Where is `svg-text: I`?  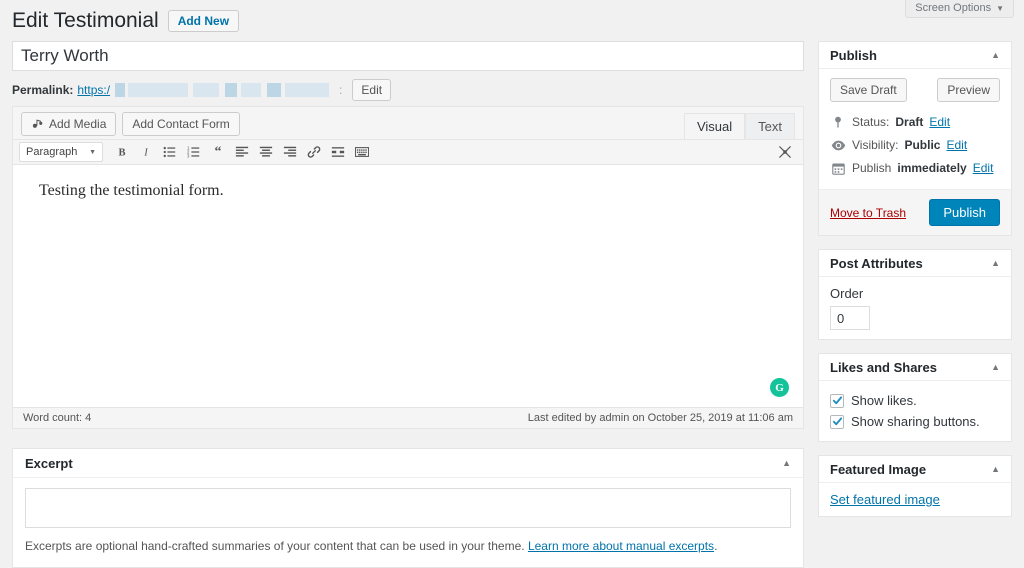
svg-text: I is located at coordinates (145, 153).